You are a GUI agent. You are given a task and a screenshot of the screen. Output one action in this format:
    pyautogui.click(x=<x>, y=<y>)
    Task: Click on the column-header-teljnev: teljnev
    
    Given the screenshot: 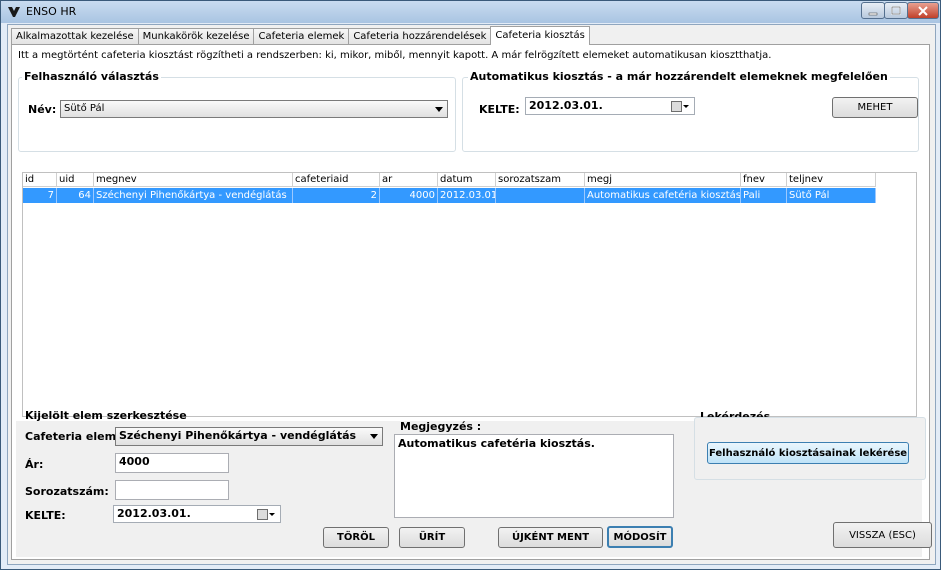 What is the action you would take?
    pyautogui.click(x=831, y=180)
    